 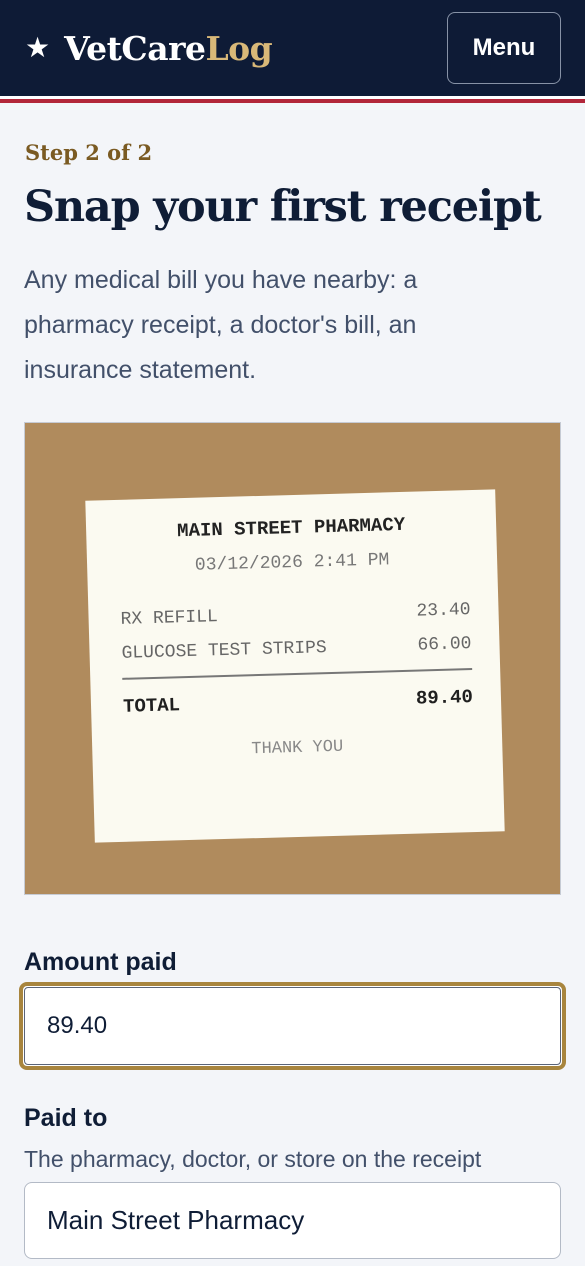 I want to click on receipt-line-item: GLUCOSE TEST STRIPS 66.00, so click(x=296, y=649).